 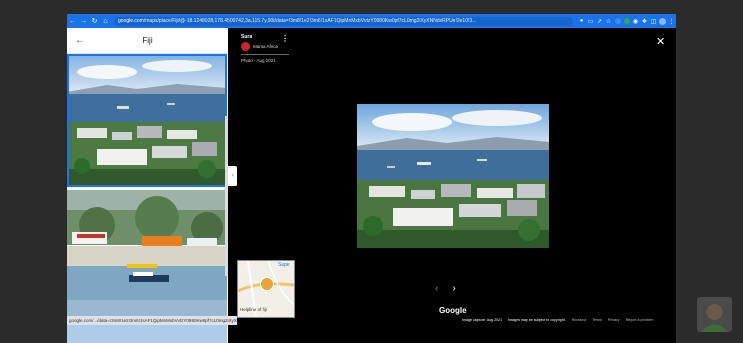 What do you see at coordinates (581, 21) in the screenshot?
I see `location-pin-icon: ●` at bounding box center [581, 21].